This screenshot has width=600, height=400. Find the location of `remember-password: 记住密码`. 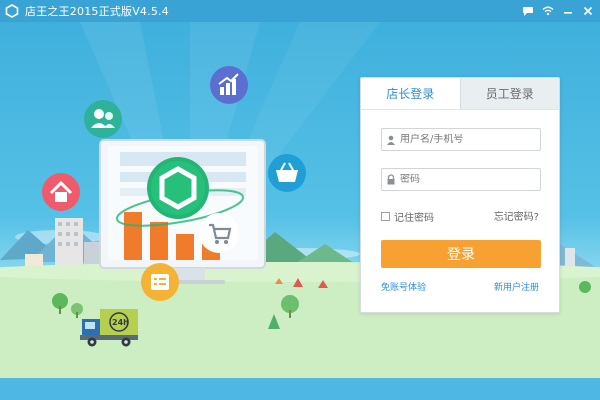

remember-password: 记住密码 is located at coordinates (407, 216).